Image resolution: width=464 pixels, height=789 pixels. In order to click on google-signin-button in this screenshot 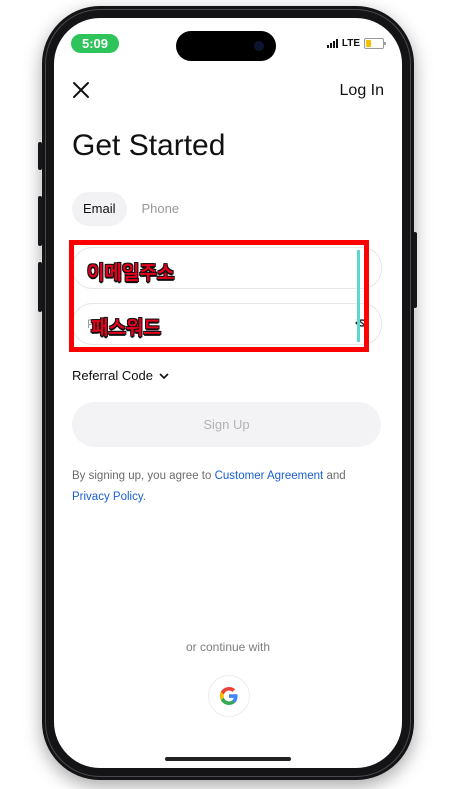, I will do `click(229, 696)`.